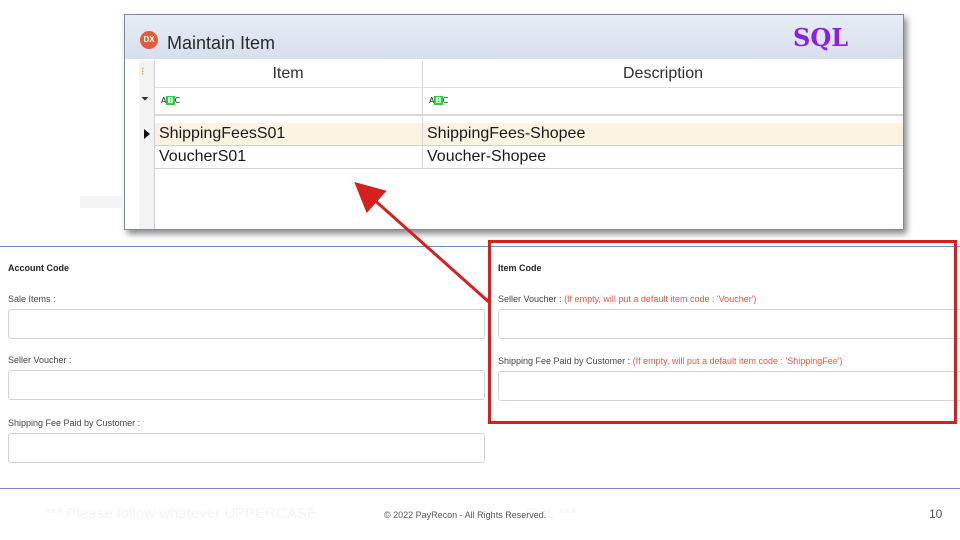 Image resolution: width=960 pixels, height=540 pixels. What do you see at coordinates (181, 513) in the screenshot?
I see `footer-ghost-left: *** Please follow whatever UPPERCASE` at bounding box center [181, 513].